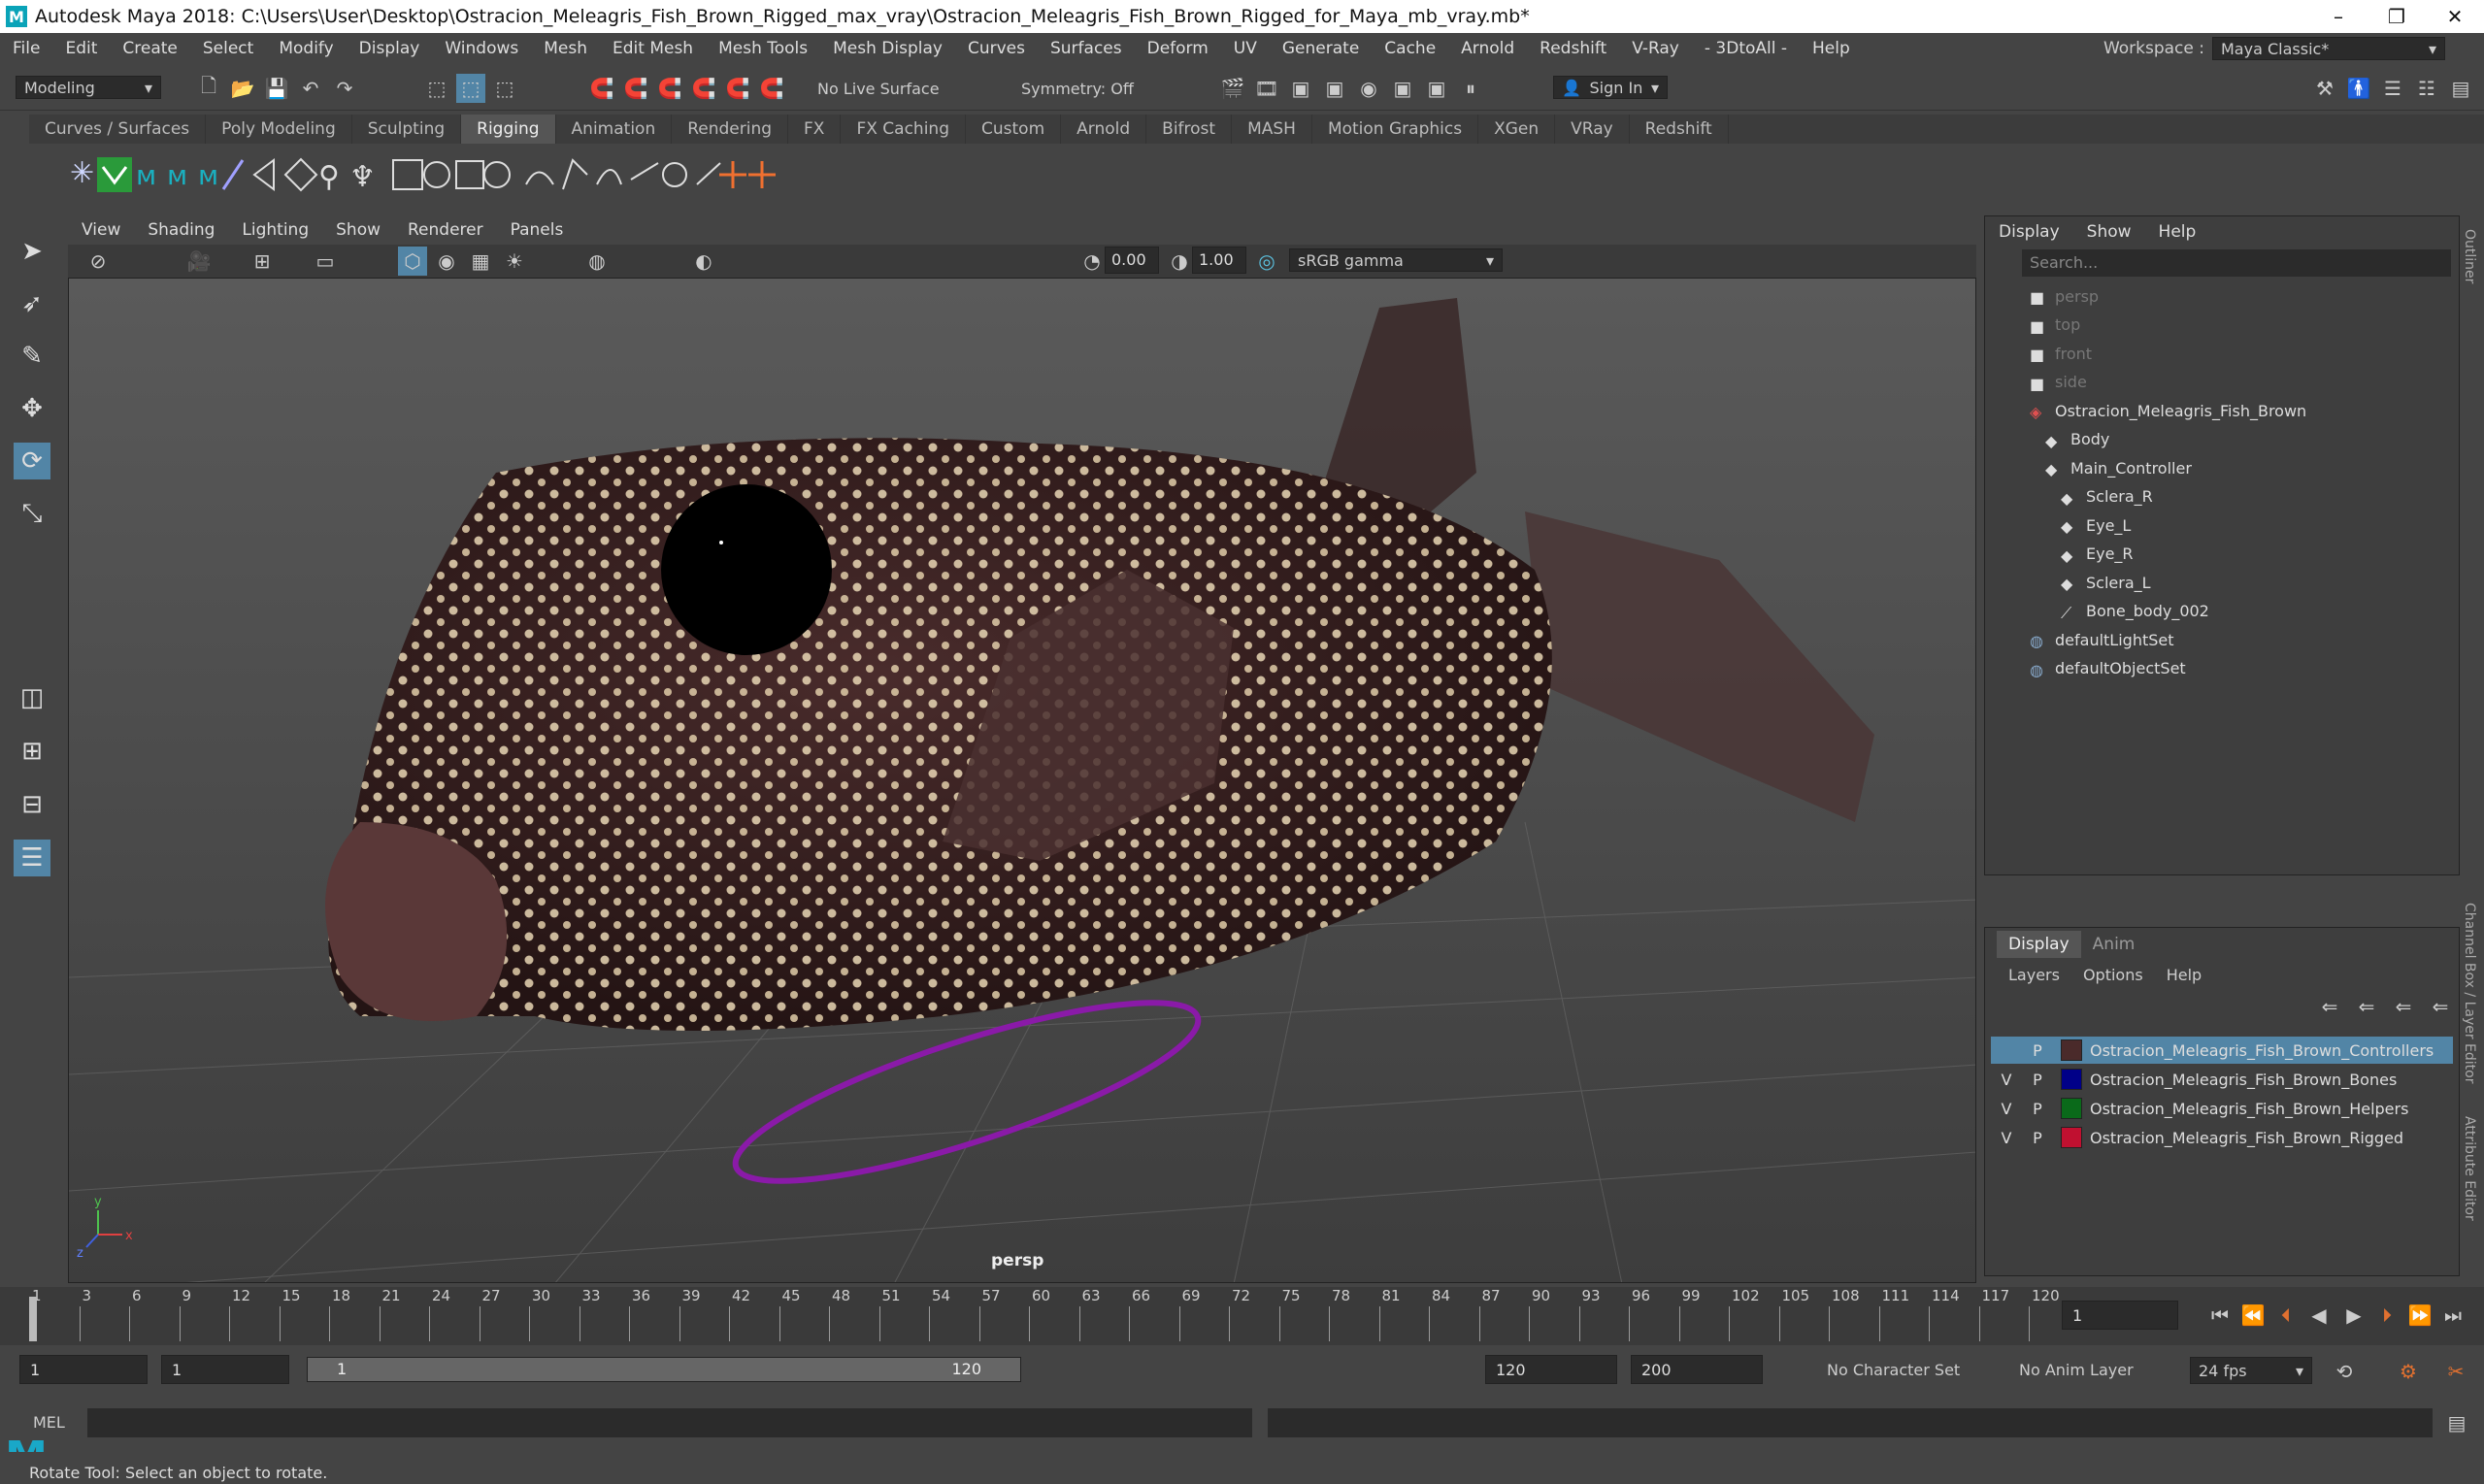  Describe the element at coordinates (88, 87) in the screenshot. I see `menu-set-dropdown: Modeling ▾` at that location.